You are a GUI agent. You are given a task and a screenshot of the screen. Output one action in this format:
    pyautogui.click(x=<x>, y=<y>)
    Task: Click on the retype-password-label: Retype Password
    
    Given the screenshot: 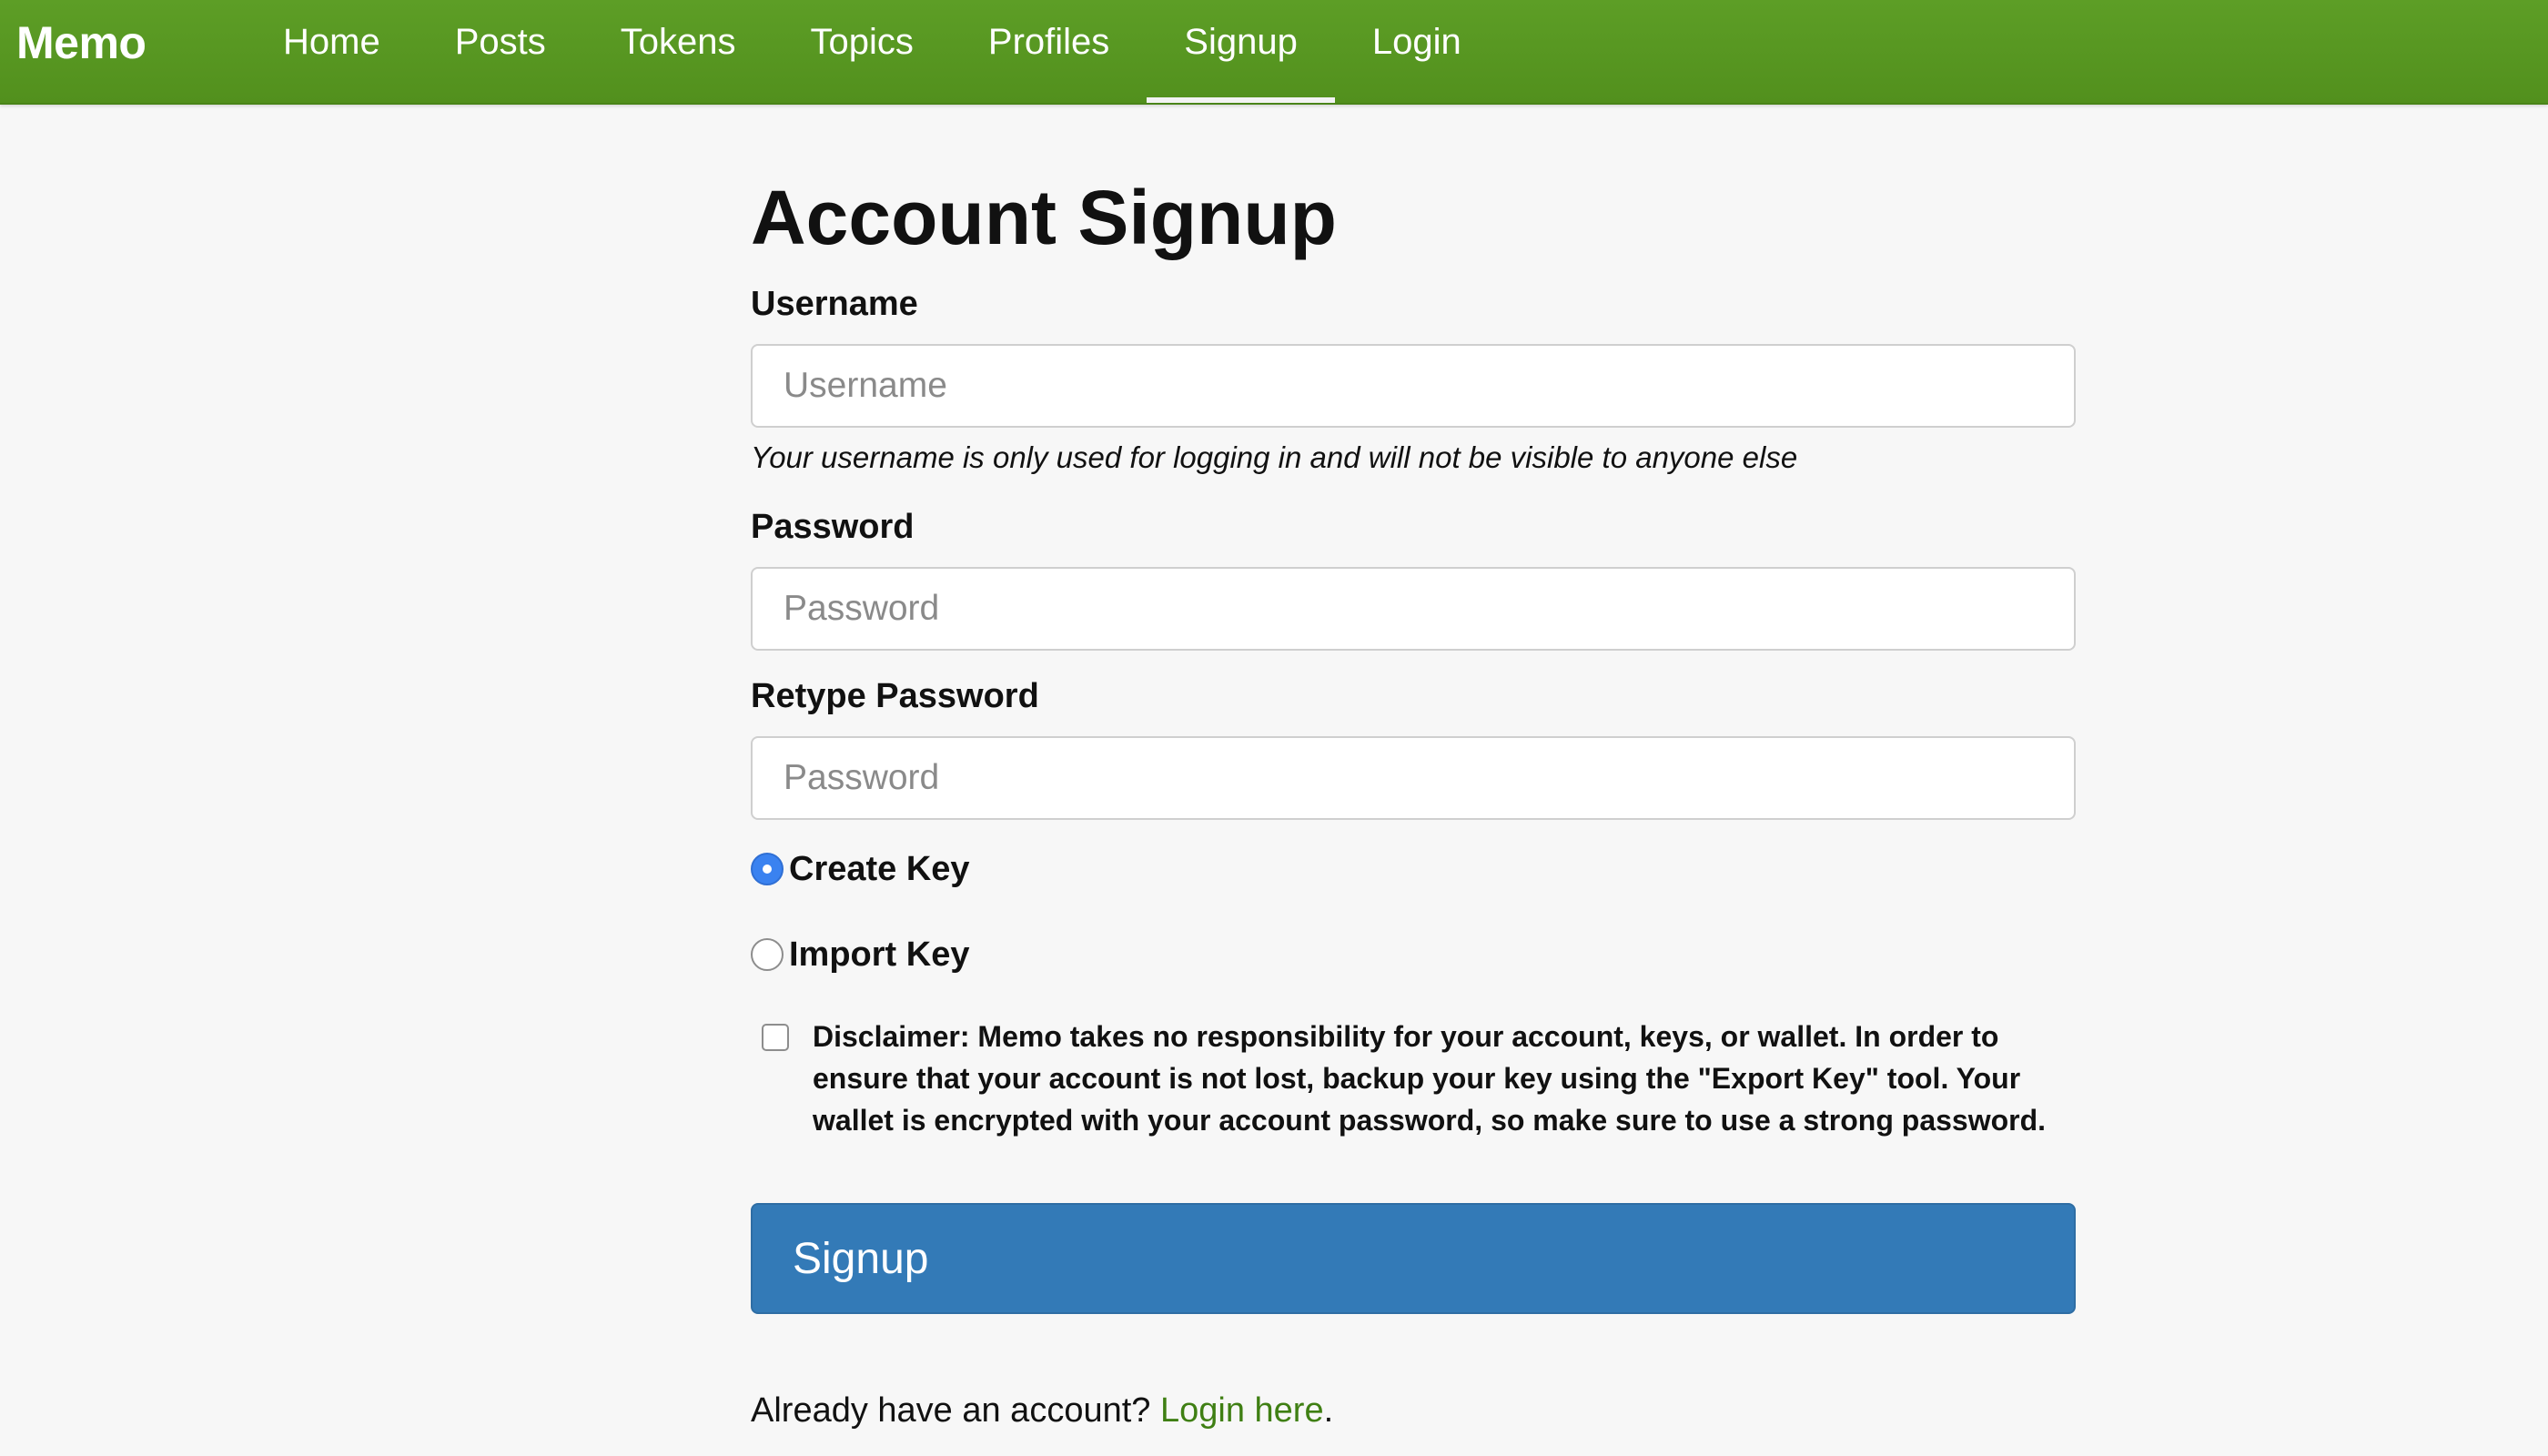 What is the action you would take?
    pyautogui.click(x=895, y=696)
    